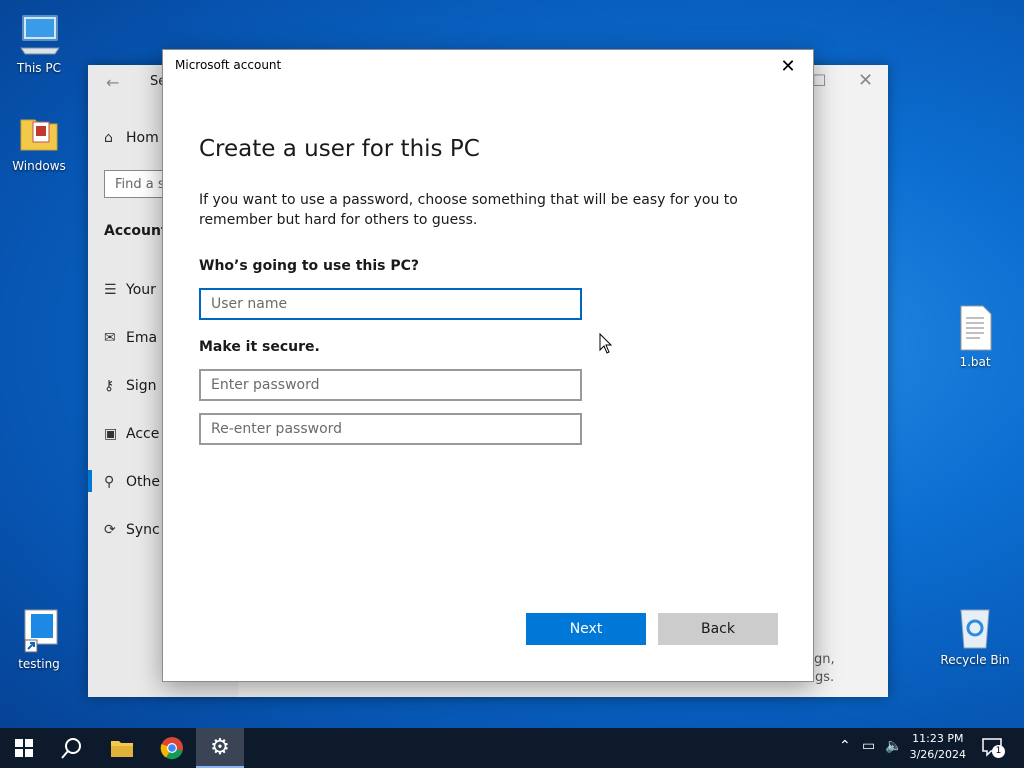 The width and height of the screenshot is (1024, 768). I want to click on desktop-icon-recycle-bin: Recycle Bin, so click(975, 634).